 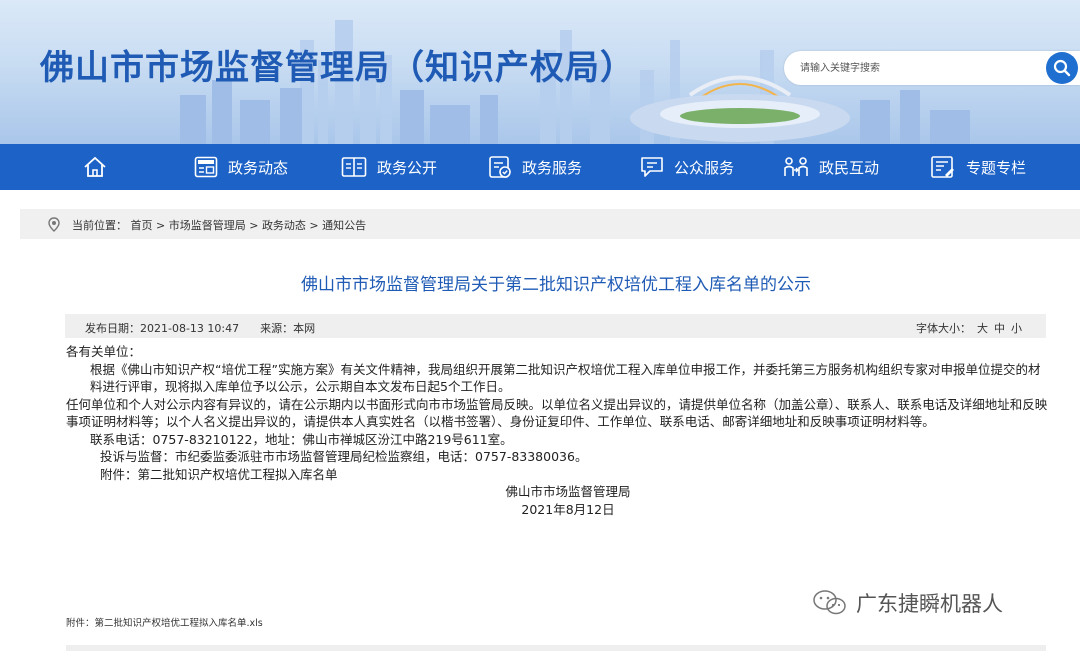 I want to click on attachment-line: 附件：第二批知识产权培优工程拟入库名单, so click(x=219, y=474).